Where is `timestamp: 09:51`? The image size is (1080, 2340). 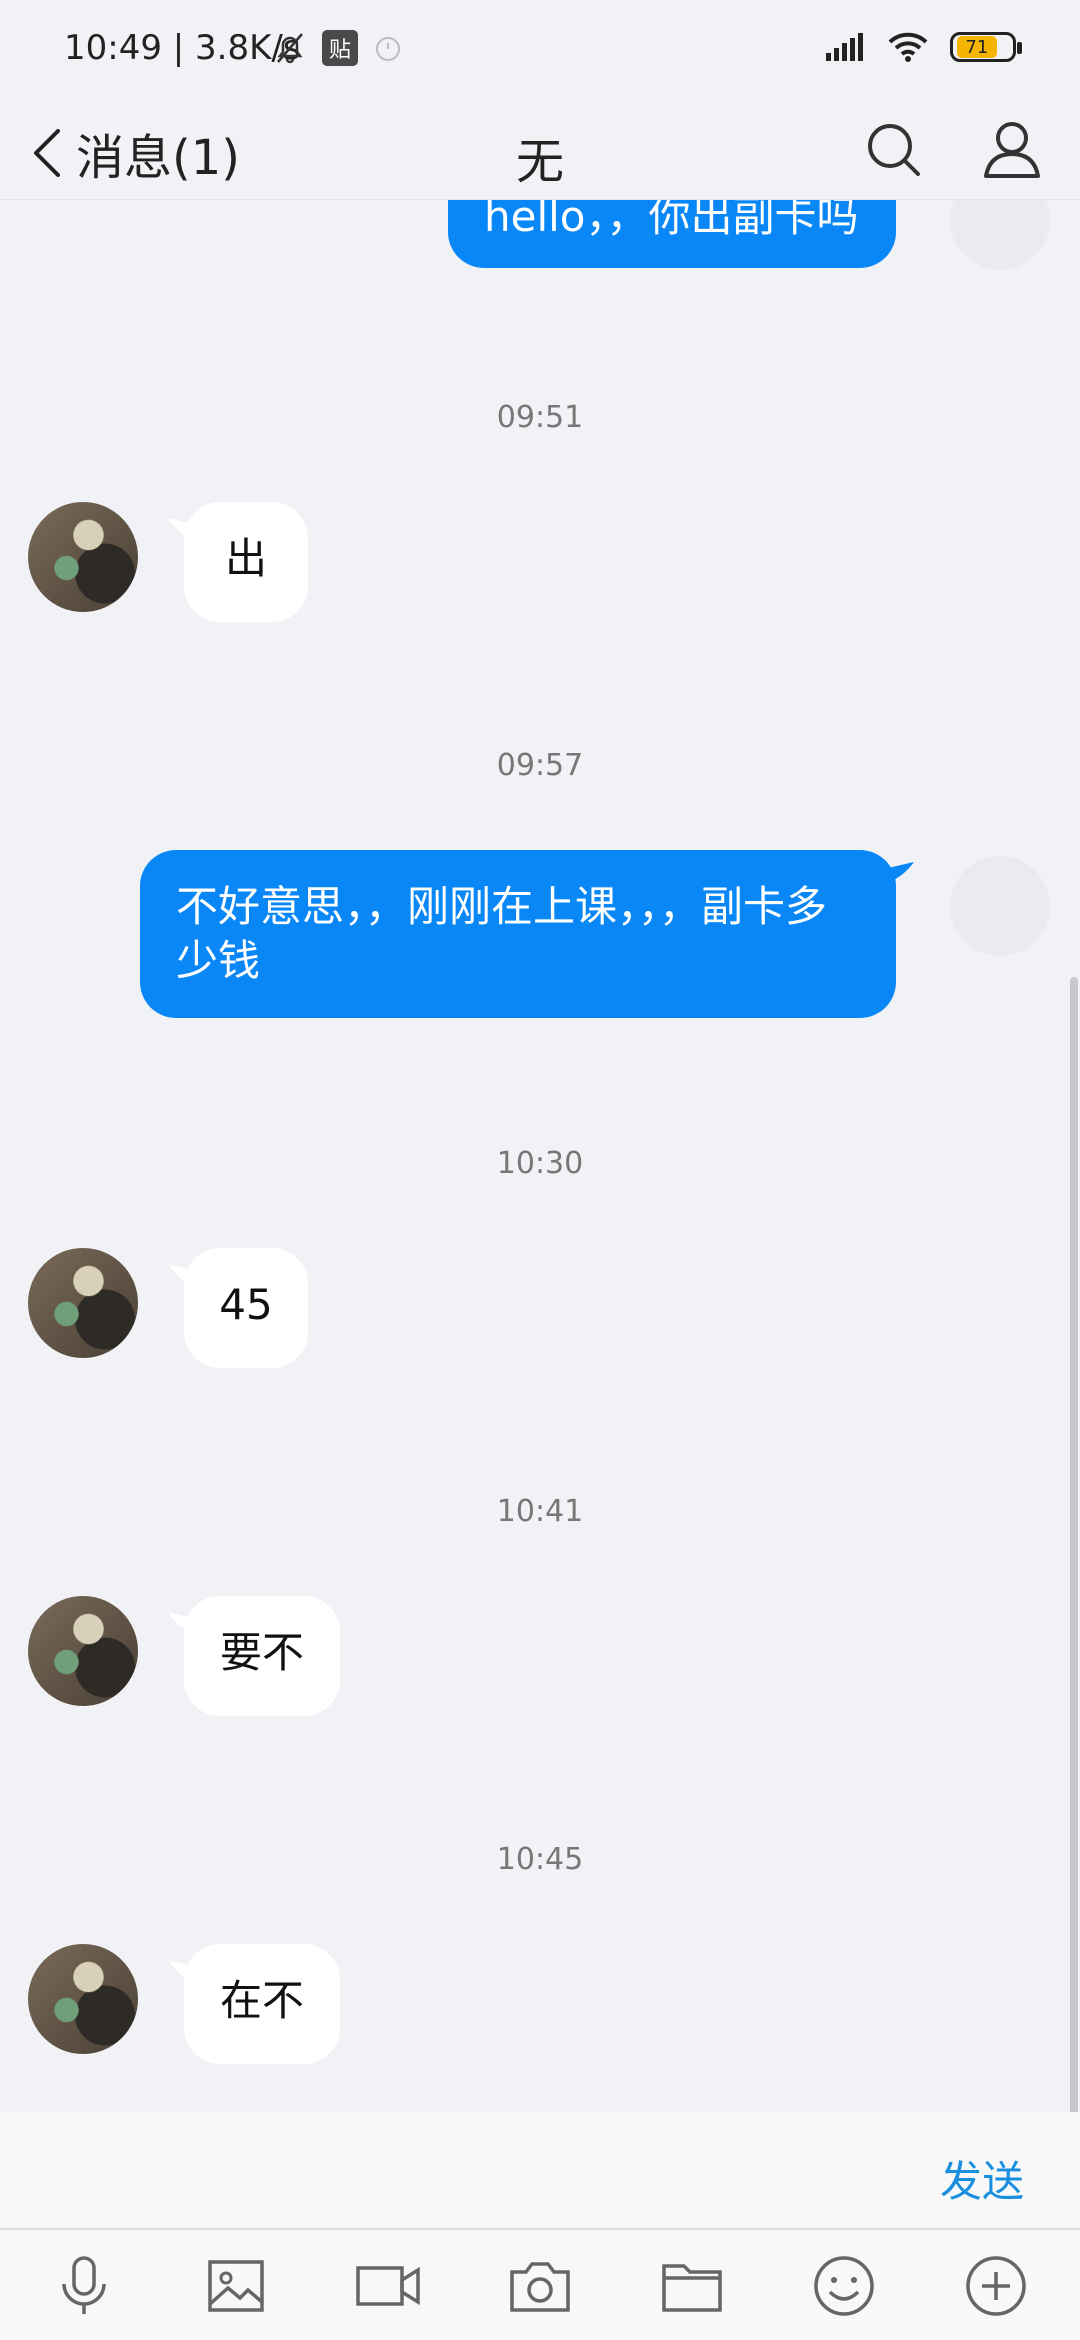
timestamp: 09:51 is located at coordinates (540, 417).